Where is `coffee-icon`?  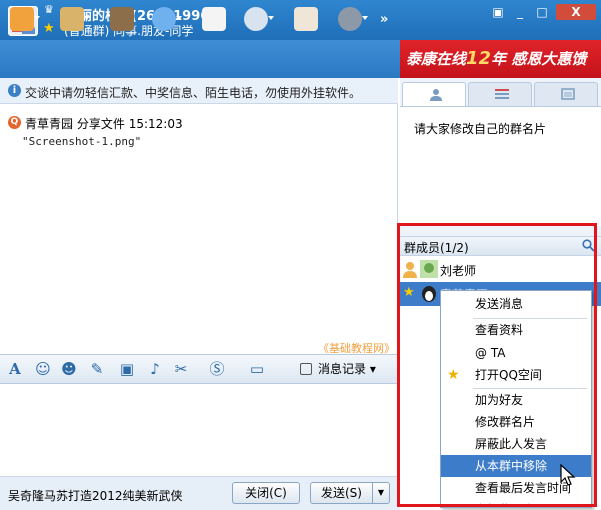 coffee-icon is located at coordinates (306, 19).